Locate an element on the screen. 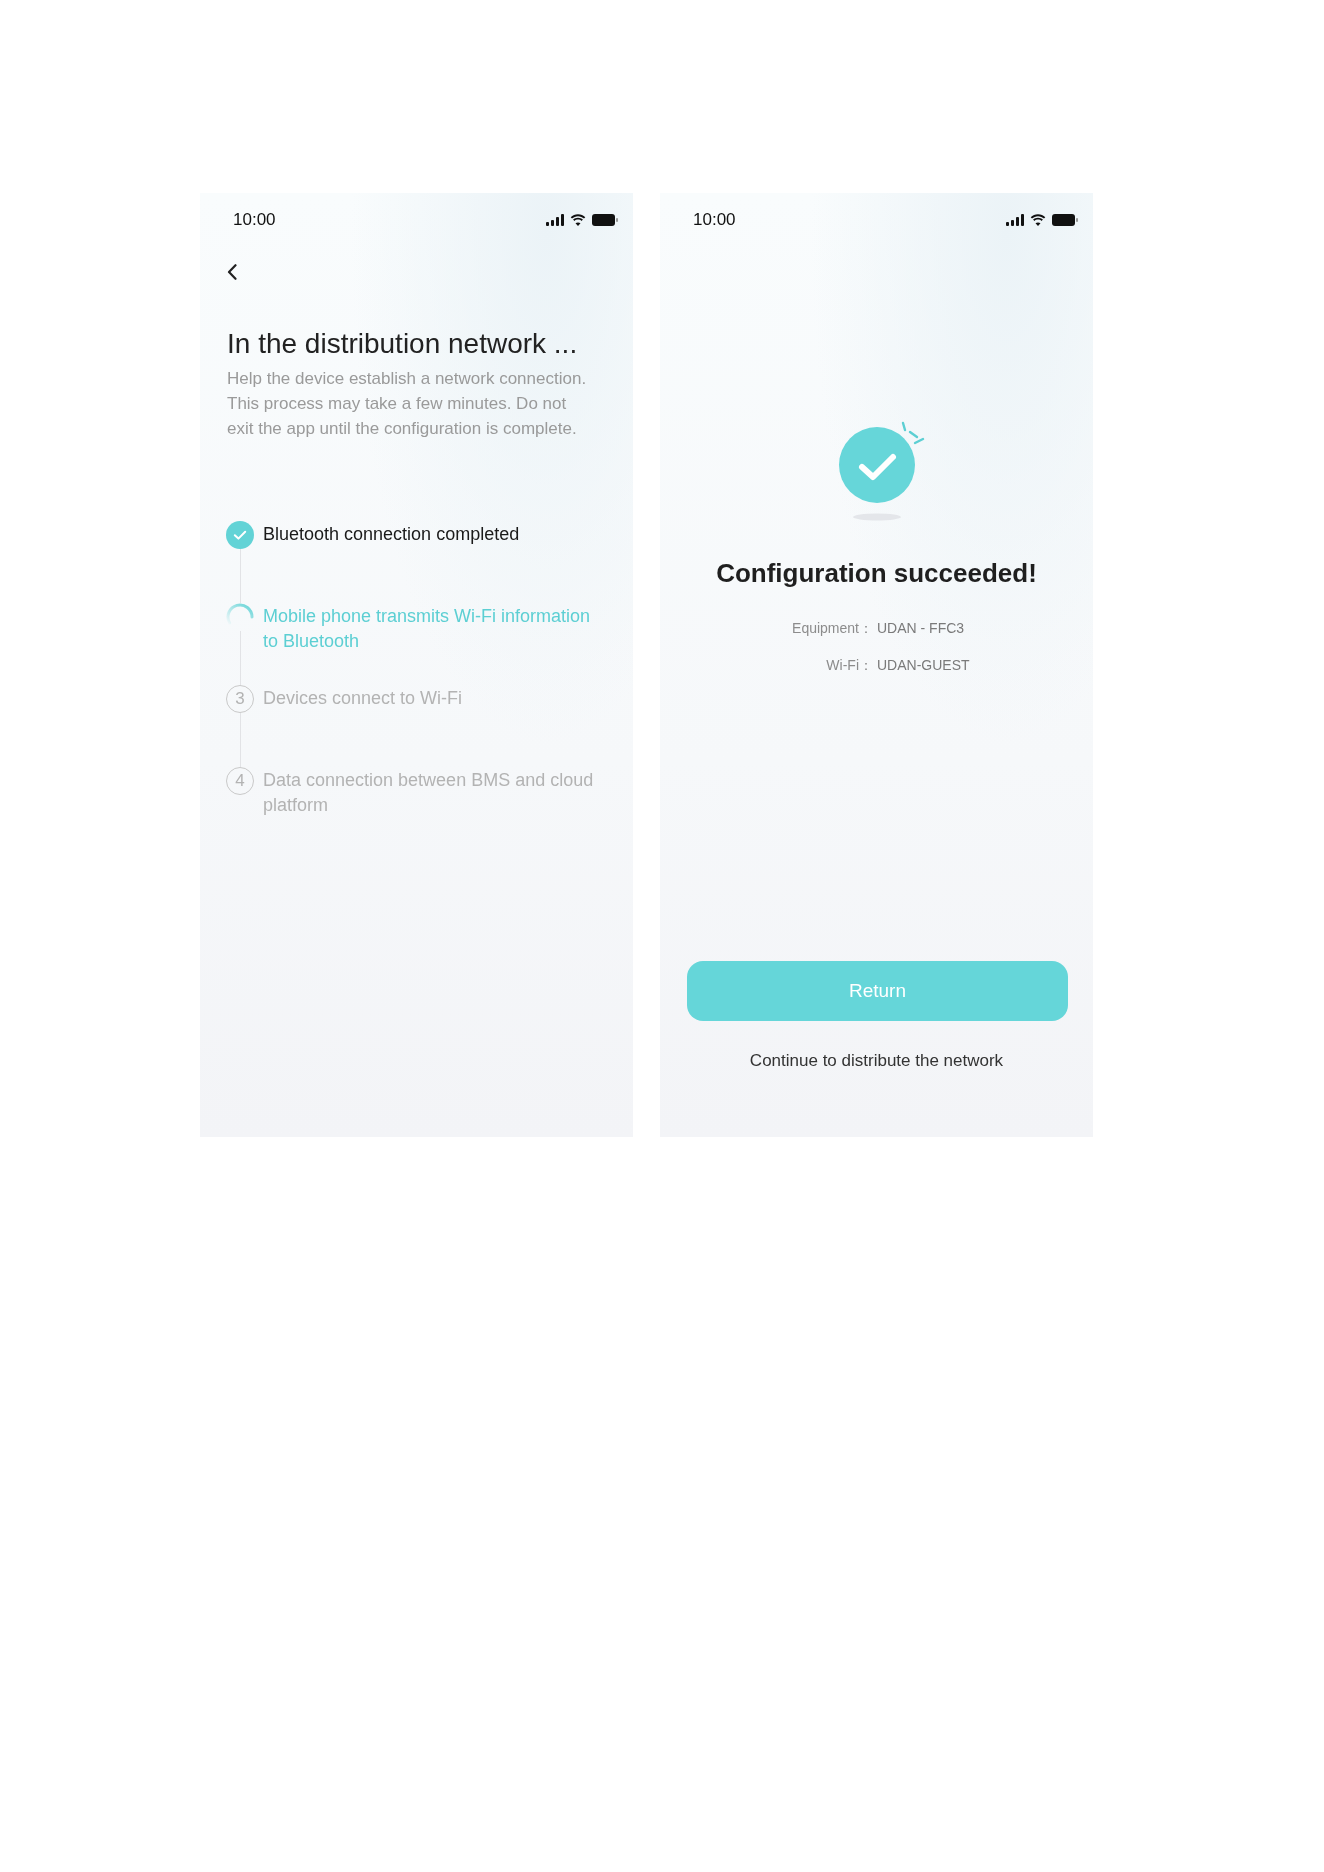  detail-label: Wi-Fi： is located at coordinates (849, 665).